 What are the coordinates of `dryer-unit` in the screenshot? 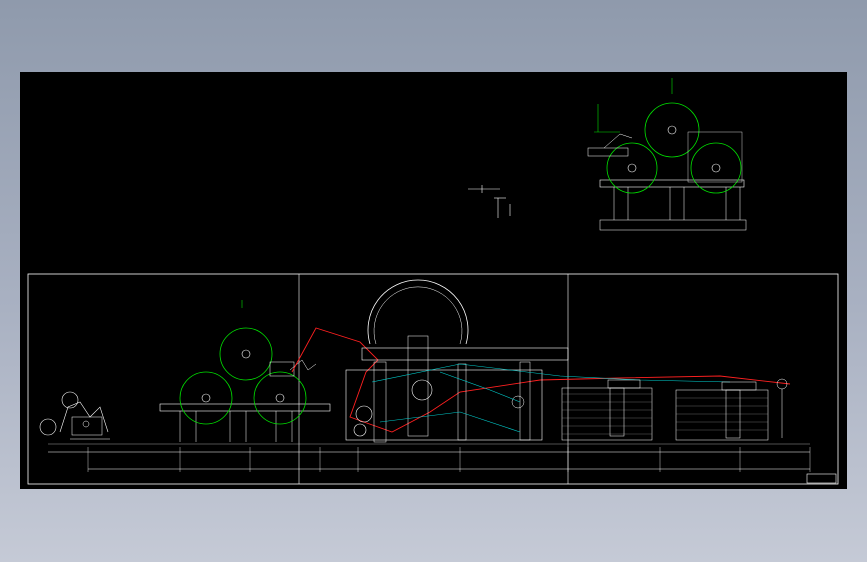 It's located at (457, 361).